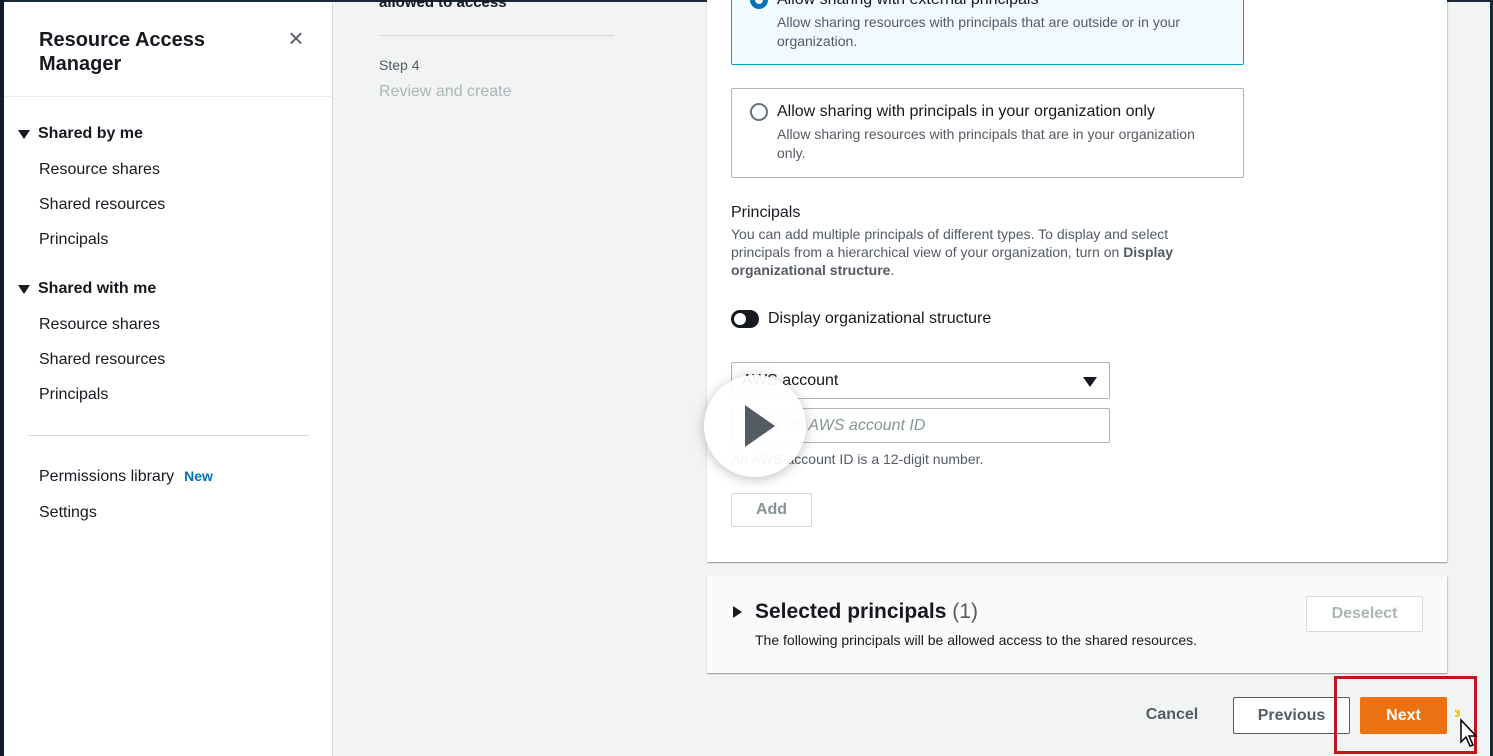 This screenshot has height=756, width=1493. Describe the element at coordinates (198, 476) in the screenshot. I see `new-badge: New` at that location.